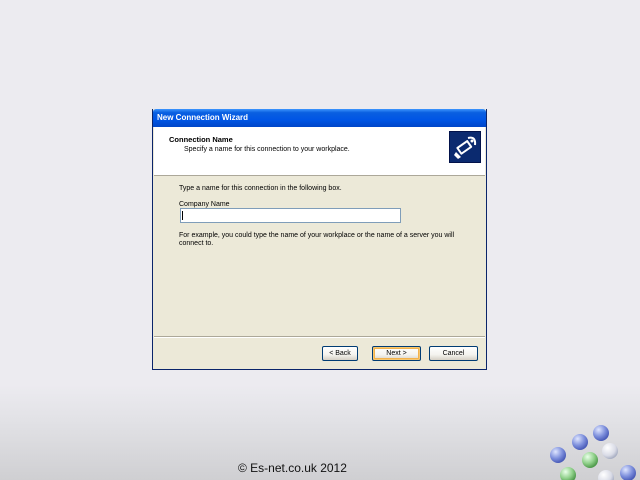  I want to click on header-title: Connection Name, so click(201, 139).